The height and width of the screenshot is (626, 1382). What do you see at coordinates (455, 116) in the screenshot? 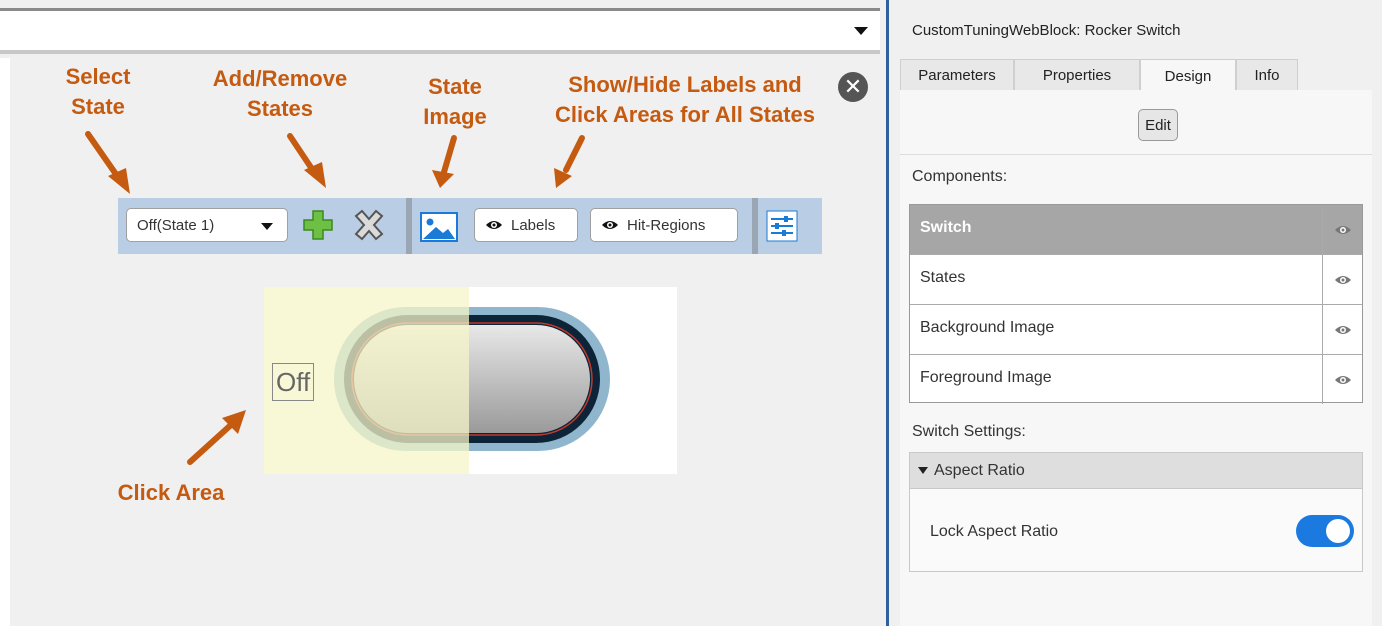
I see `annotation-line: Image` at bounding box center [455, 116].